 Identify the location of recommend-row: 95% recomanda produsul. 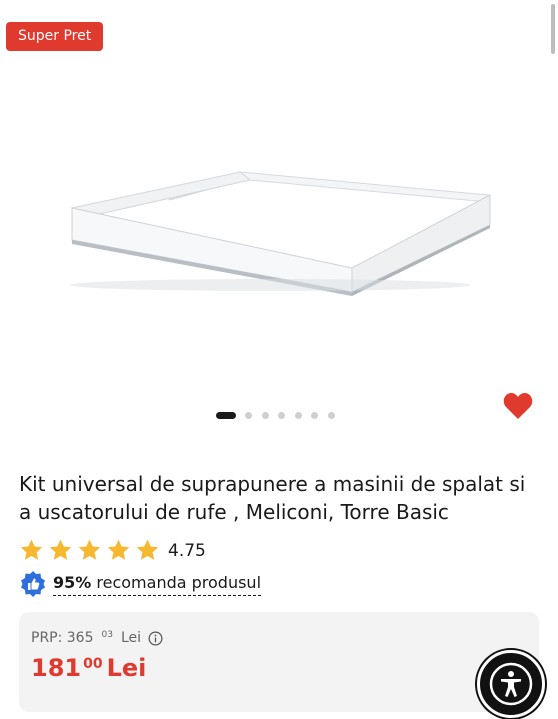
(140, 584).